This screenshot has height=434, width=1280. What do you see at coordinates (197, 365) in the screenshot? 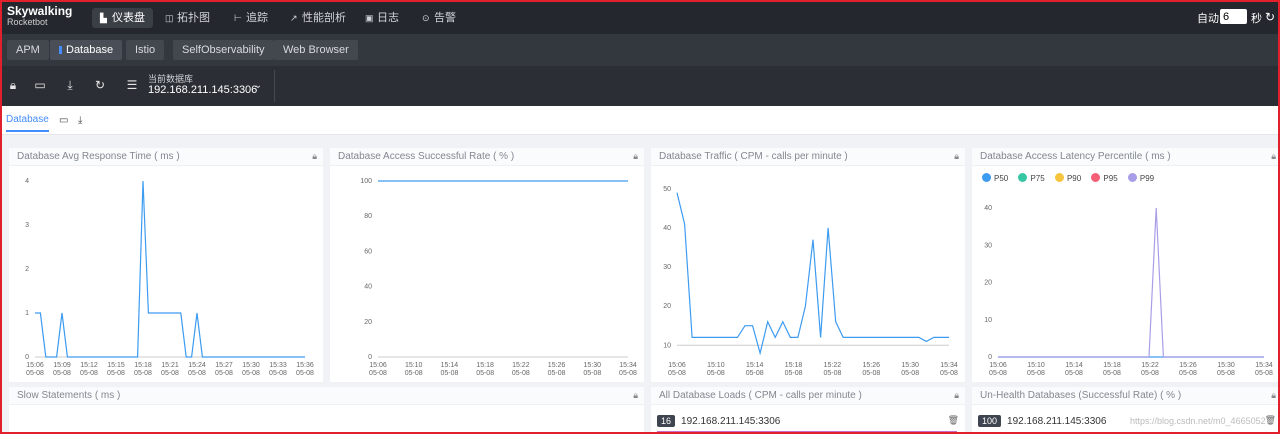
I see `x-tick-label: 15:24` at bounding box center [197, 365].